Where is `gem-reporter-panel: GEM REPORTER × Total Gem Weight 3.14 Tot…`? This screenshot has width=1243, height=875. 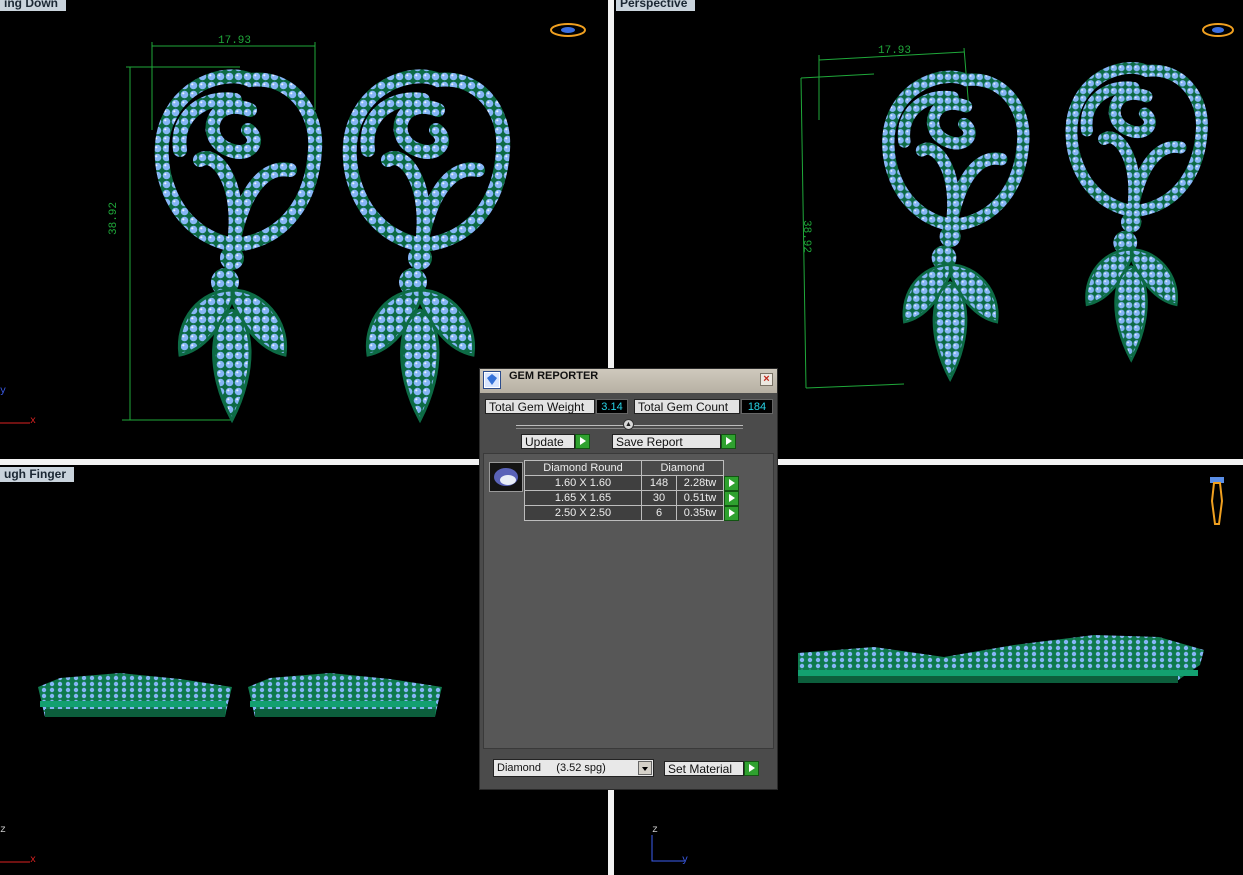
gem-reporter-panel: GEM REPORTER × Total Gem Weight 3.14 Tot… is located at coordinates (628, 579).